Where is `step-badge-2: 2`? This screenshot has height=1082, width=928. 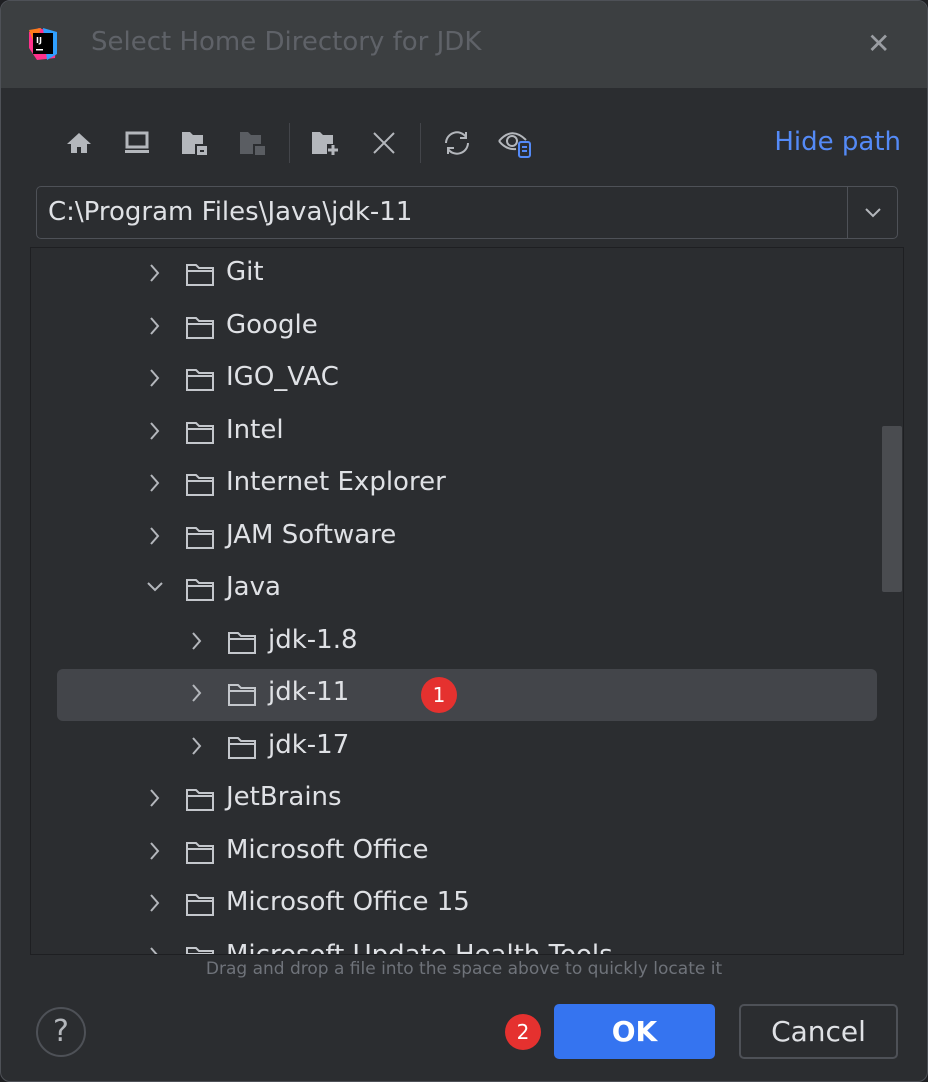 step-badge-2: 2 is located at coordinates (523, 1032).